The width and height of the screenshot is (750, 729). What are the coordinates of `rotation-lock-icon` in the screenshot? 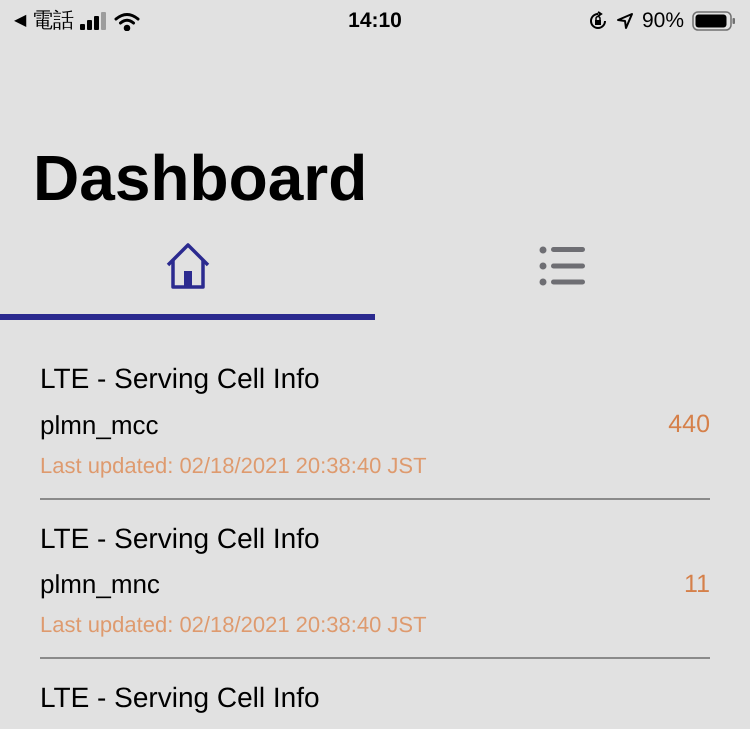 It's located at (598, 21).